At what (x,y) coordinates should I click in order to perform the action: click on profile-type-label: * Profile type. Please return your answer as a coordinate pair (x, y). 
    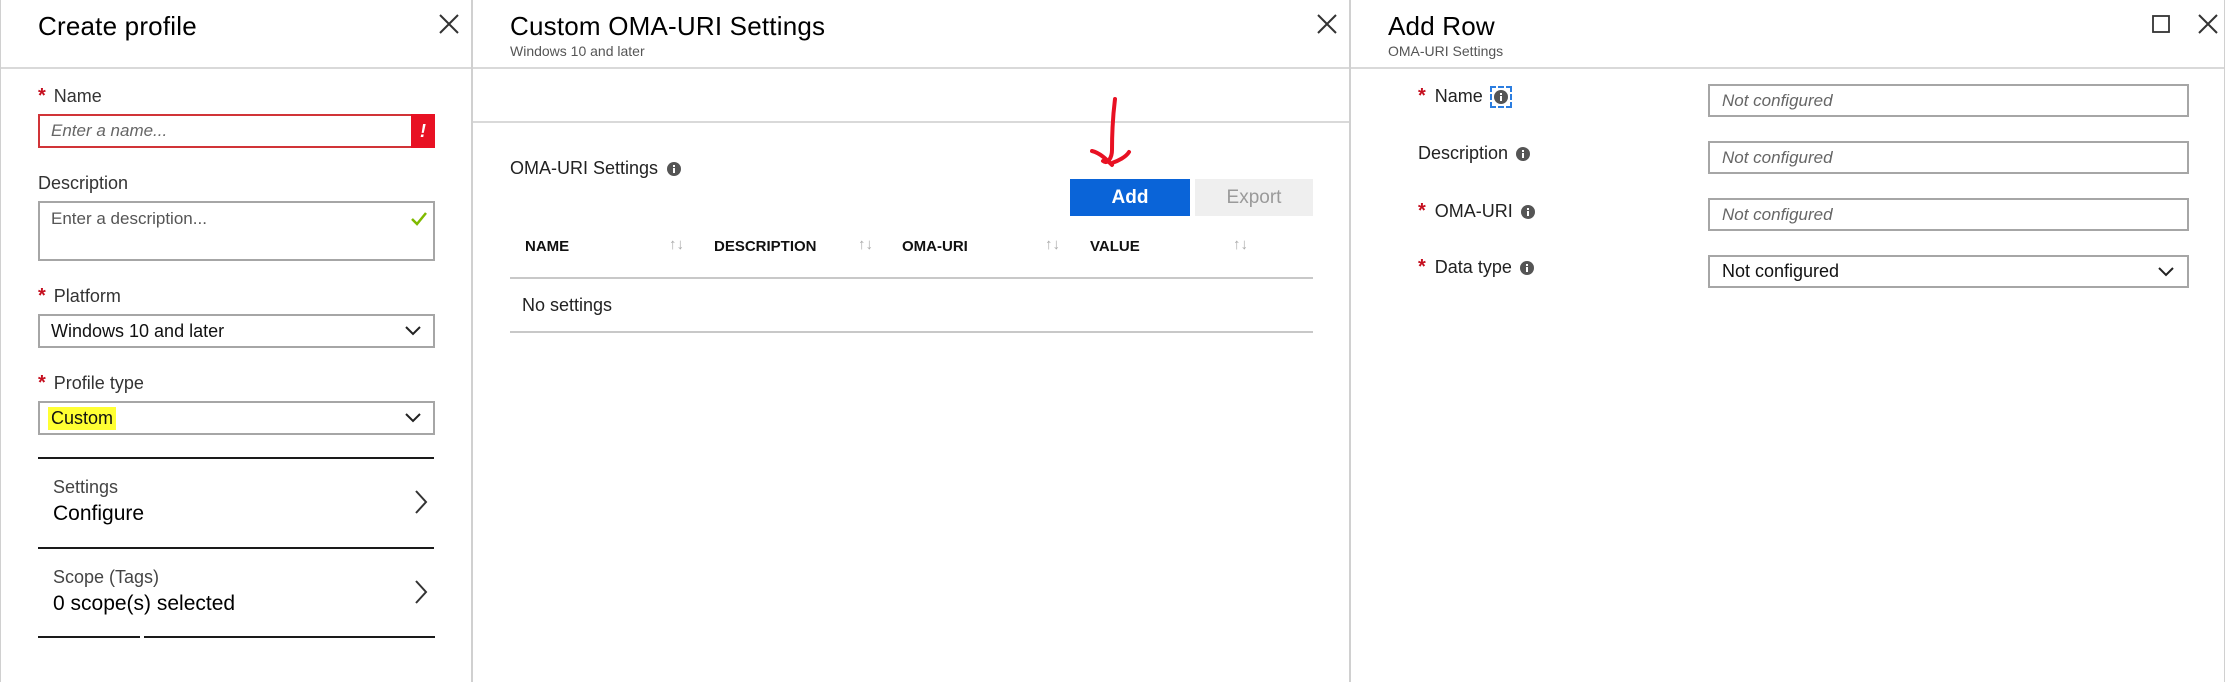
    Looking at the image, I should click on (91, 383).